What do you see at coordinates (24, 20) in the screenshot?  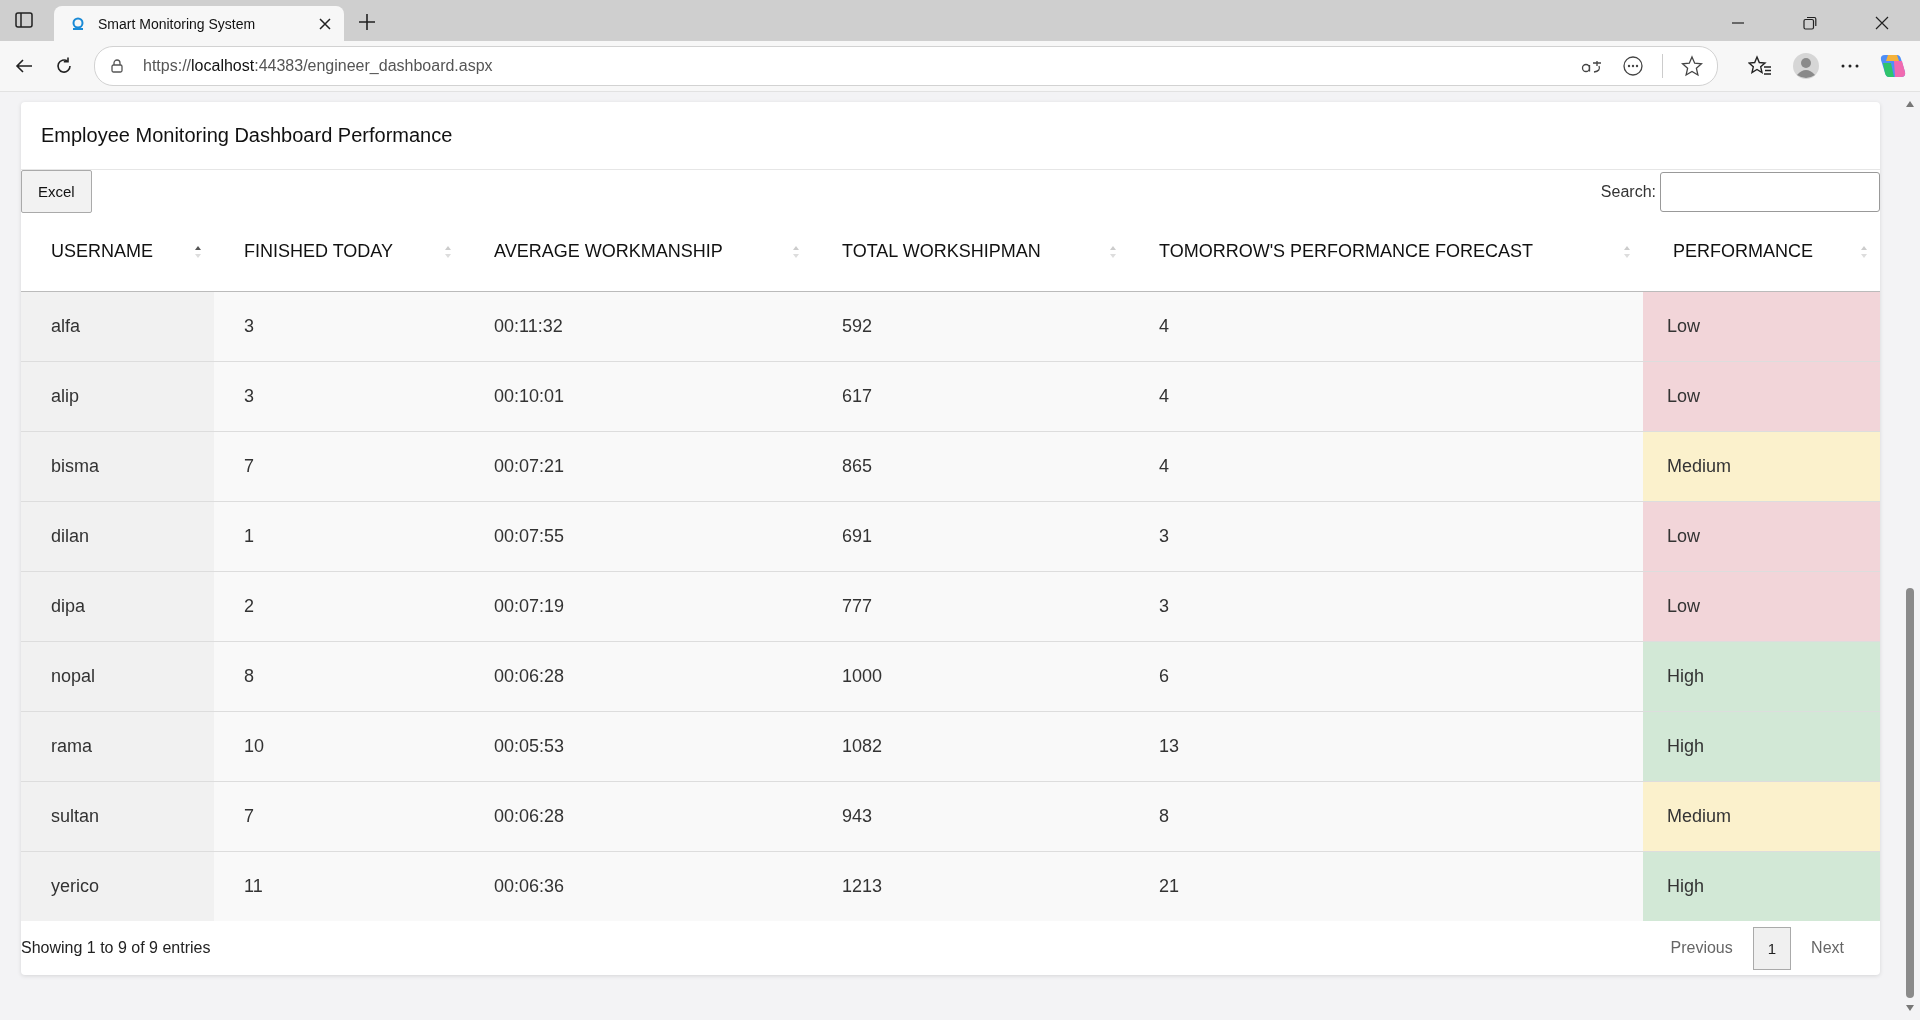 I see `sidebar-toggle-icon` at bounding box center [24, 20].